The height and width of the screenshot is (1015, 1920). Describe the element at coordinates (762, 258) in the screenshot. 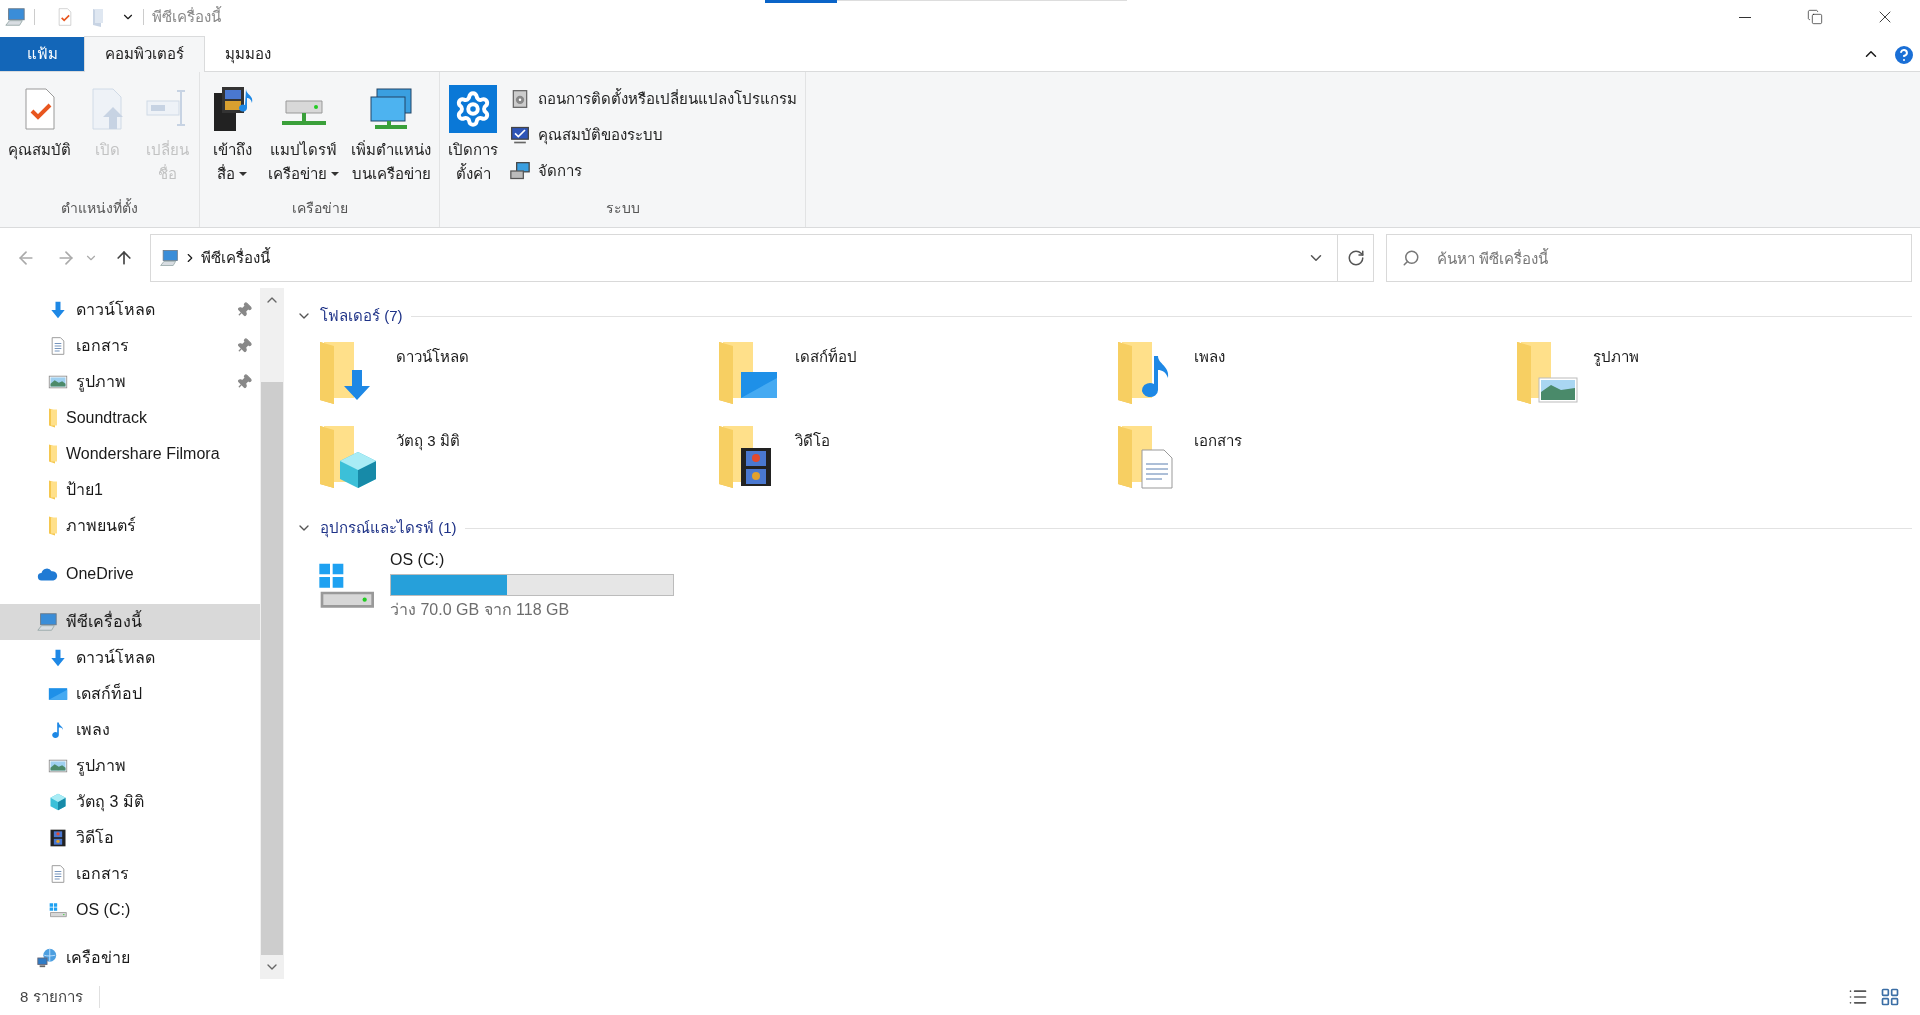

I see `address-bar: พีซีเครื่องนี้` at that location.